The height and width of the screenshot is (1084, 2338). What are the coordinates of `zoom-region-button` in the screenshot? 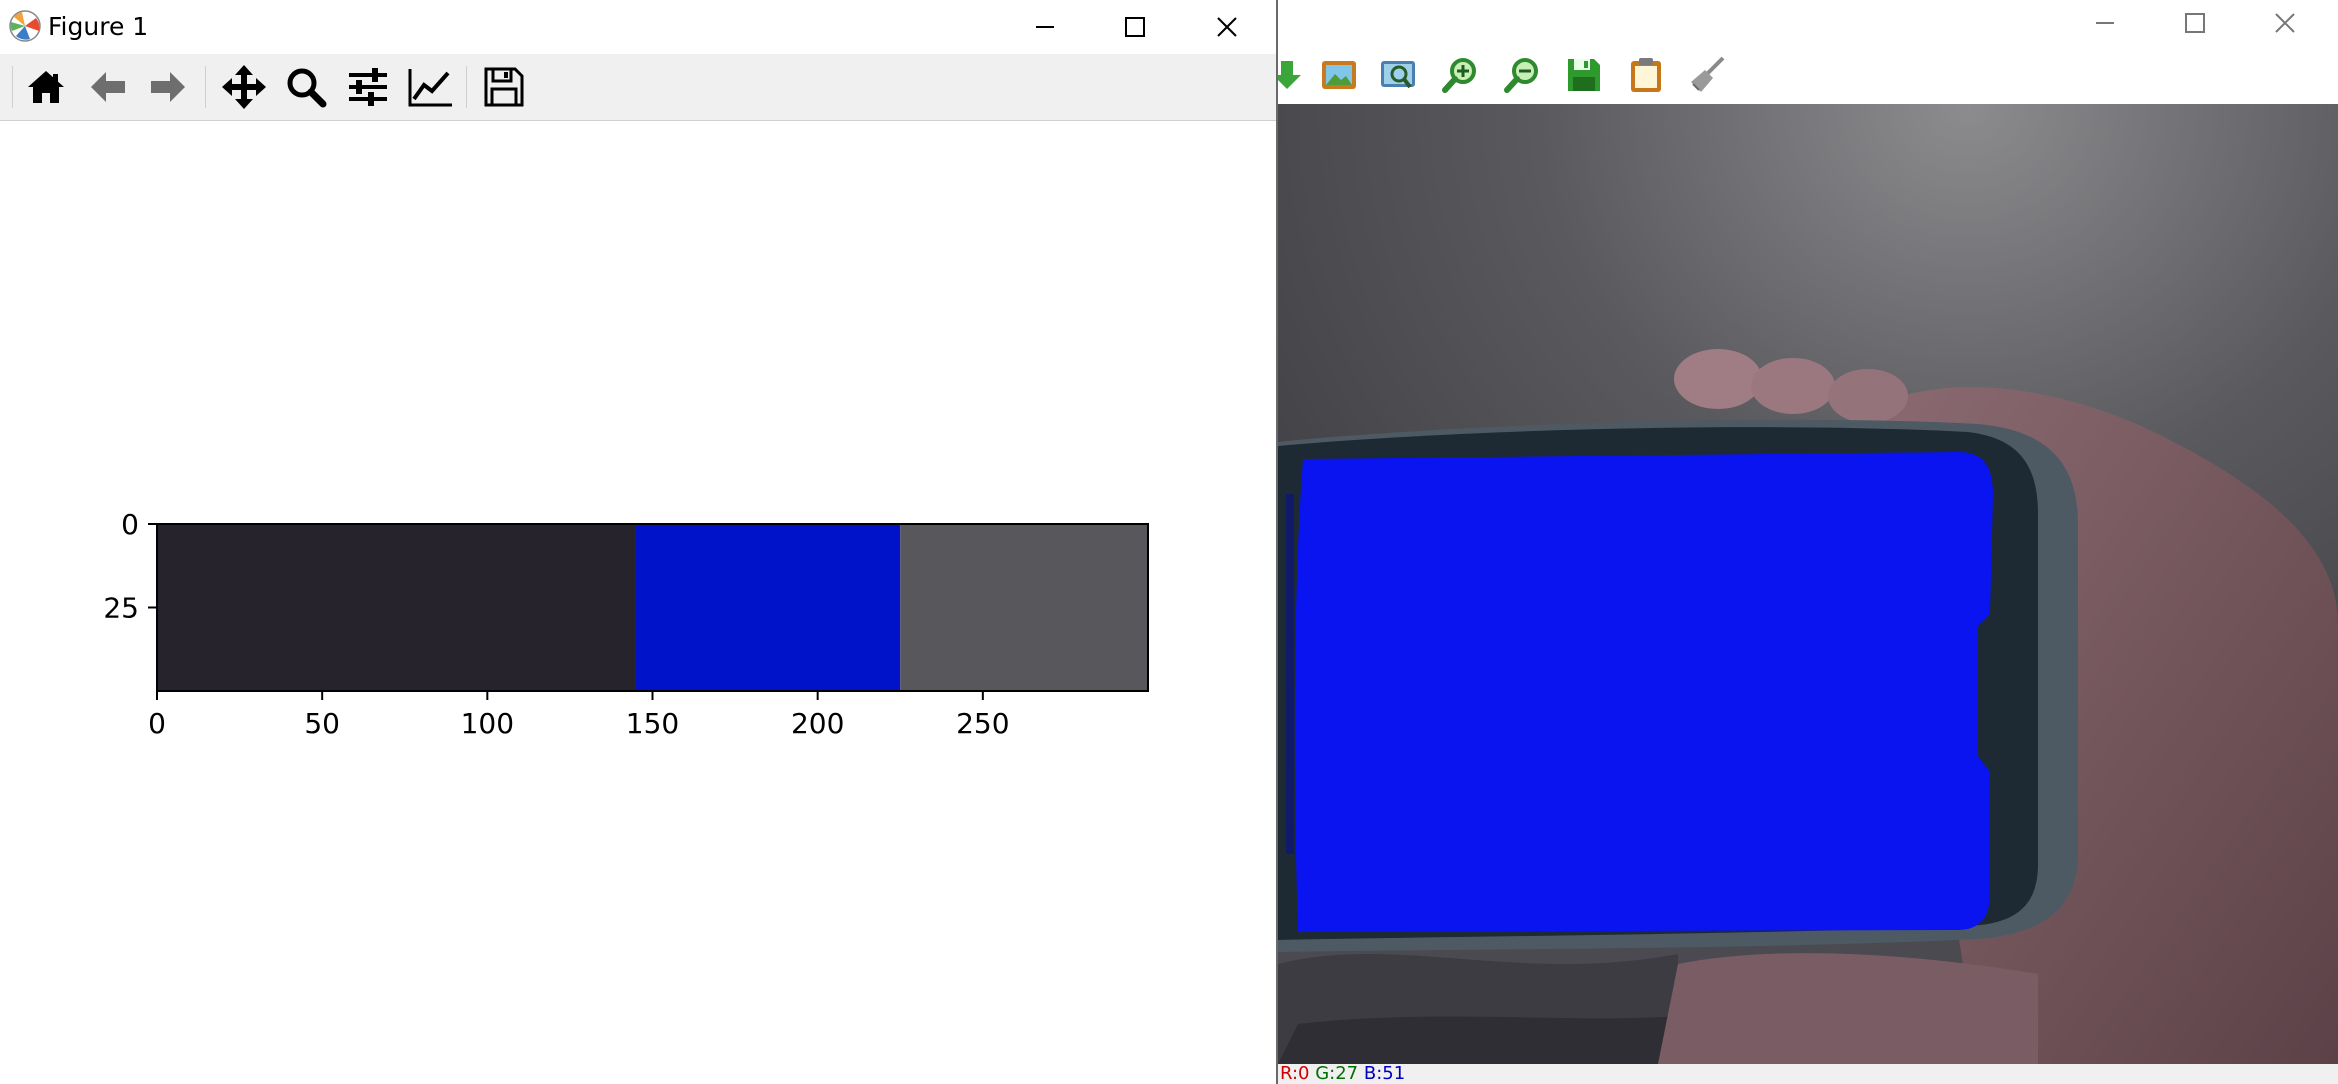 It's located at (1398, 75).